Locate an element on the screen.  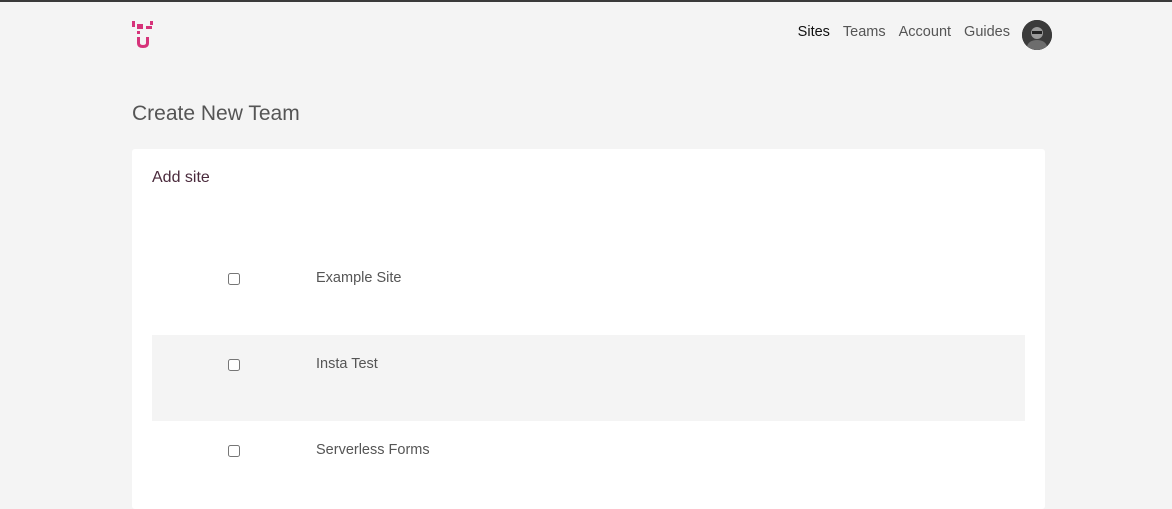
site-checkbox-serverless-forms is located at coordinates (234, 451).